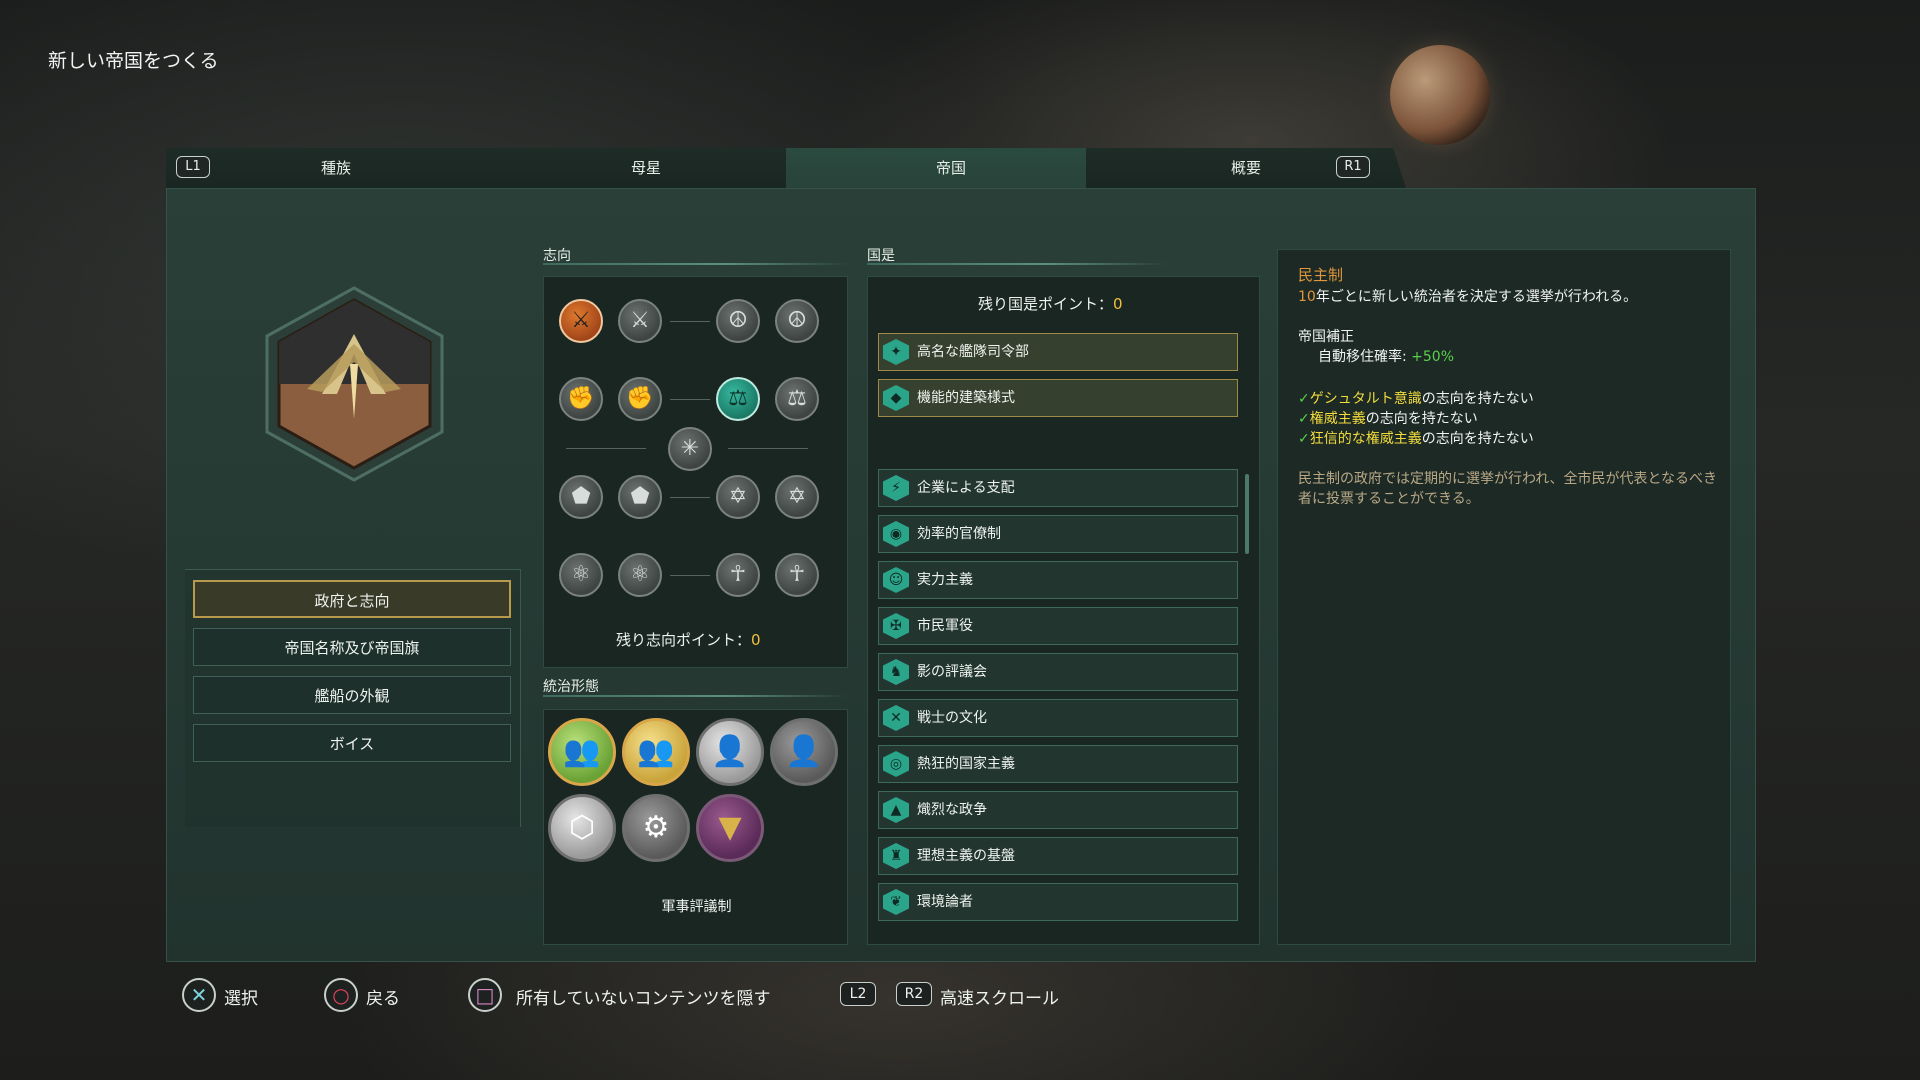  What do you see at coordinates (1416, 398) in the screenshot?
I see `requirement-1: ✓ゲシュタルト意識の志向を持たない` at bounding box center [1416, 398].